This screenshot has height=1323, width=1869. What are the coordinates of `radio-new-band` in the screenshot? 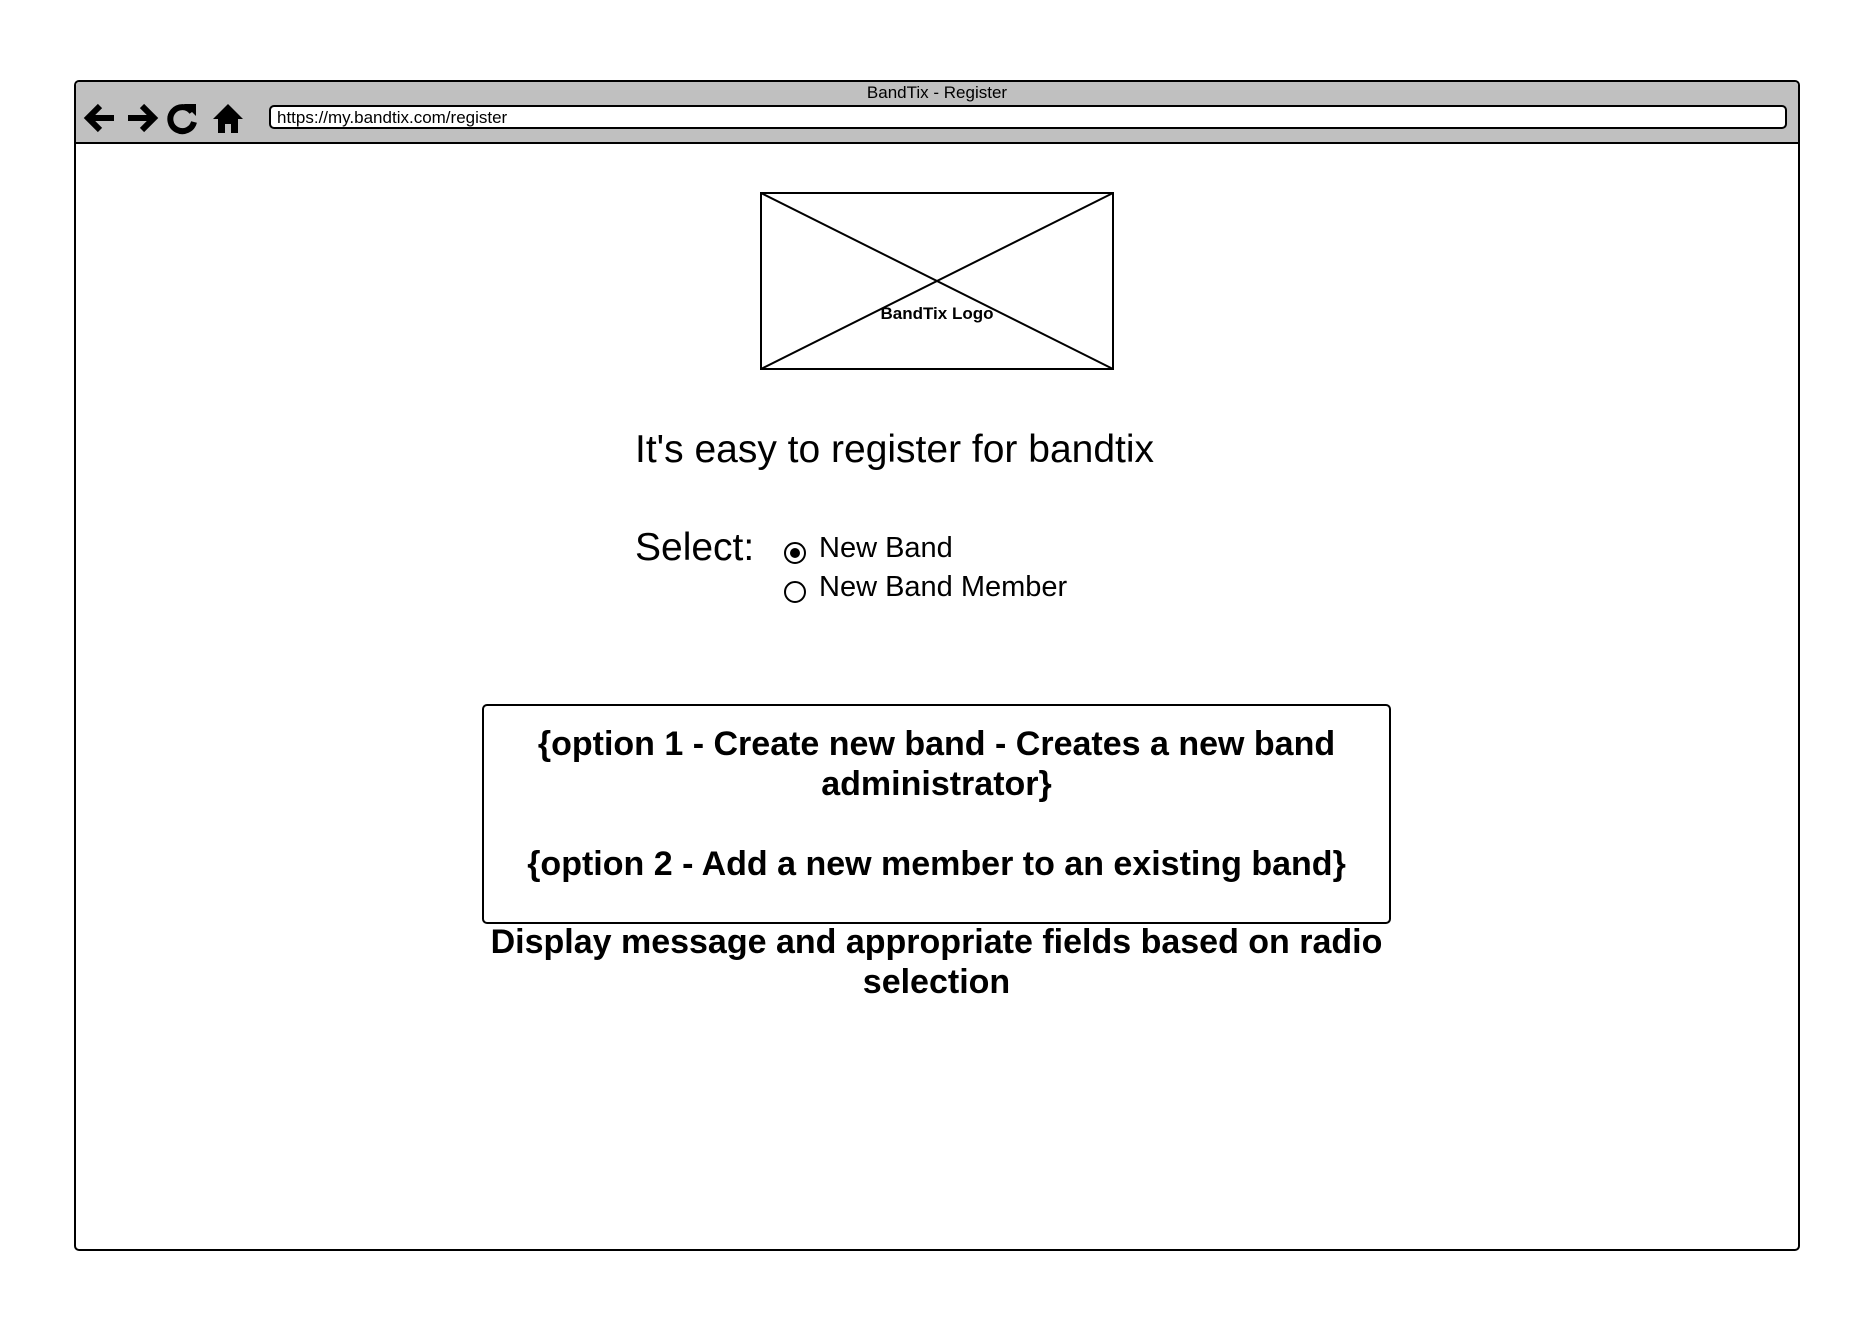 It's located at (795, 553).